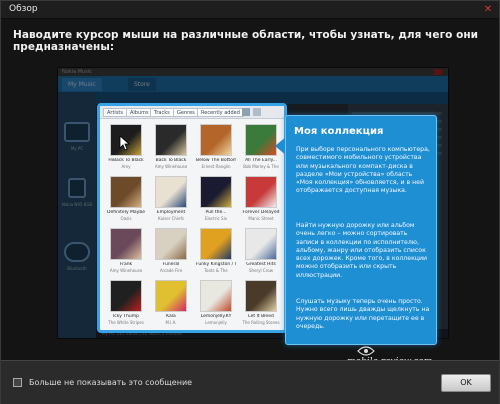  What do you see at coordinates (216, 270) in the screenshot?
I see `album-artist: Toots & The` at bounding box center [216, 270].